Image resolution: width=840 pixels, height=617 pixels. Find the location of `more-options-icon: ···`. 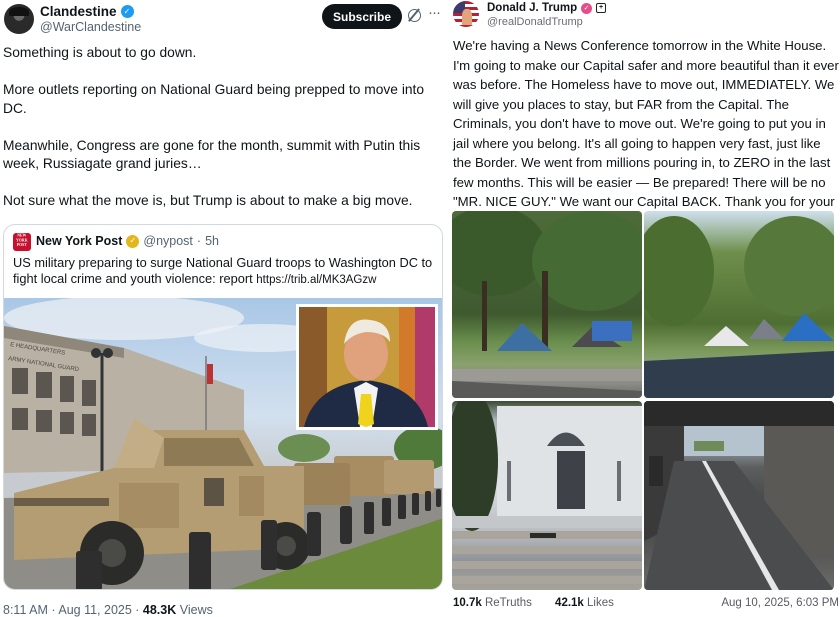

more-options-icon: ··· is located at coordinates (434, 12).